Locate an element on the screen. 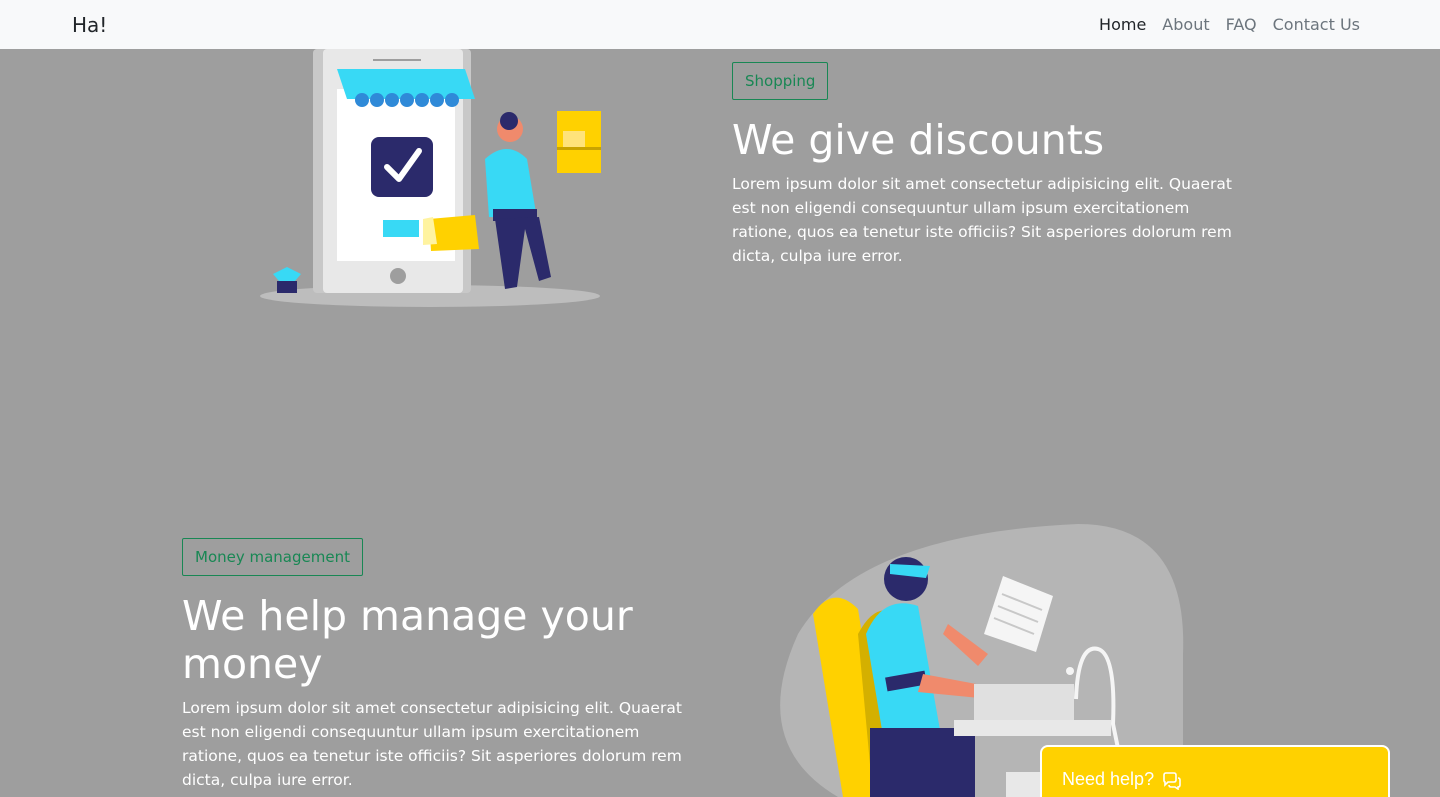 The height and width of the screenshot is (797, 1440). nav-item-faq: FAQ is located at coordinates (1241, 24).